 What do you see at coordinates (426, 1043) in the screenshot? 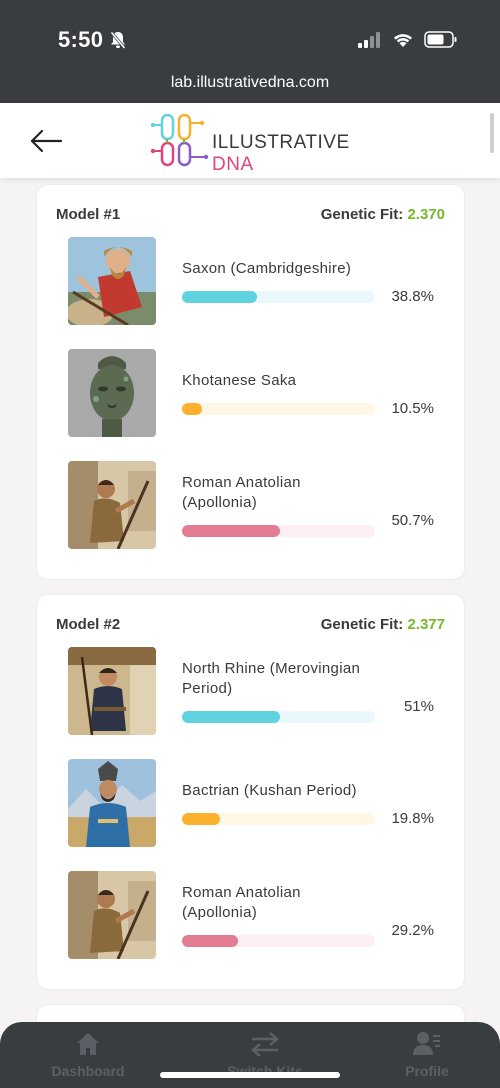
I see `profile-icon` at bounding box center [426, 1043].